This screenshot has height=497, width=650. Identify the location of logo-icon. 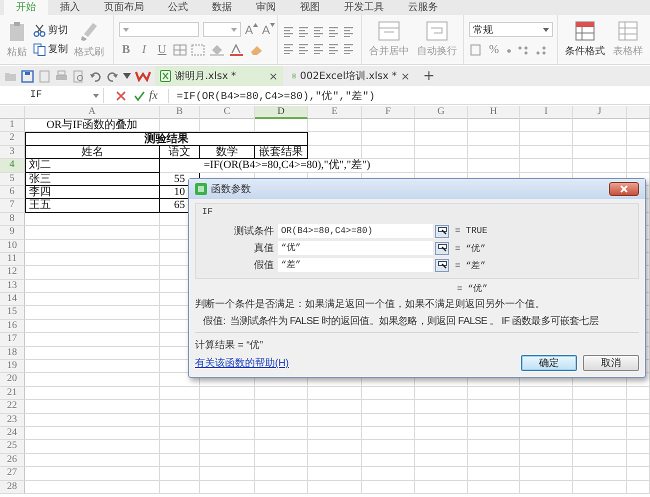
(143, 76).